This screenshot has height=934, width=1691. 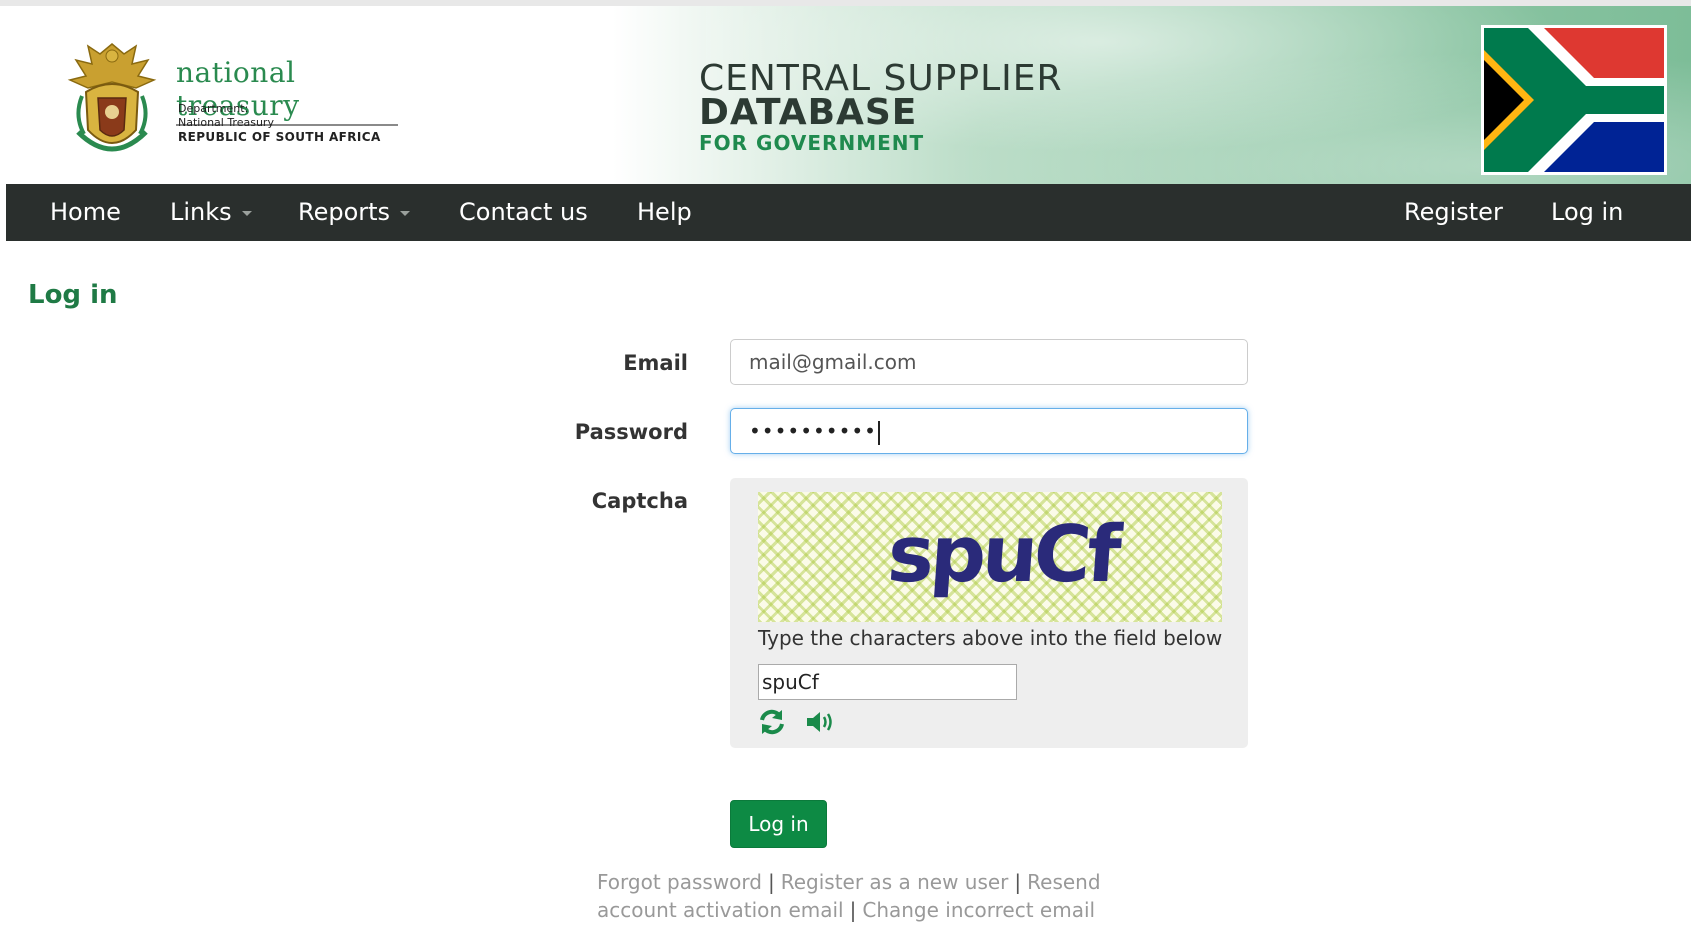 I want to click on captcha-label: Captcha, so click(x=639, y=501).